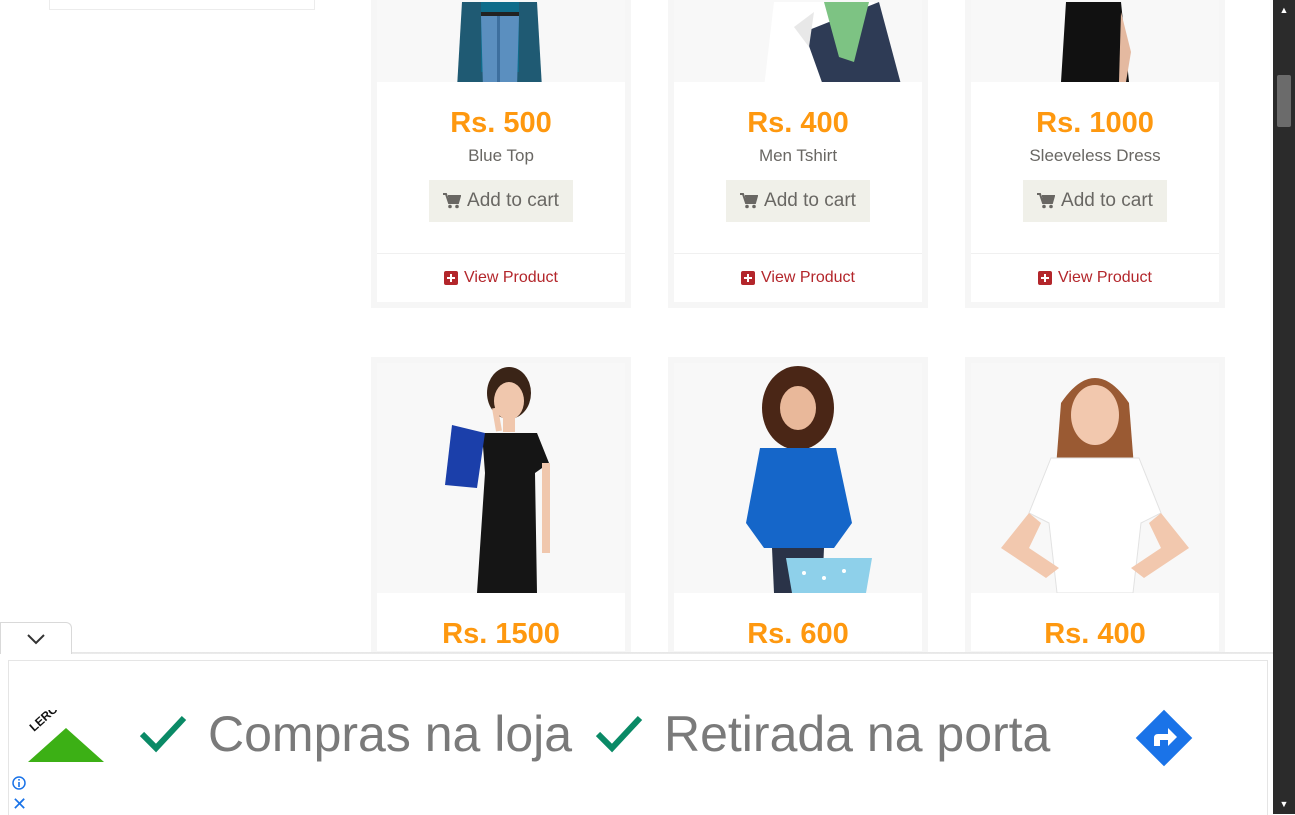 The image size is (1295, 815). I want to click on sidebar-panel, so click(182, 5).